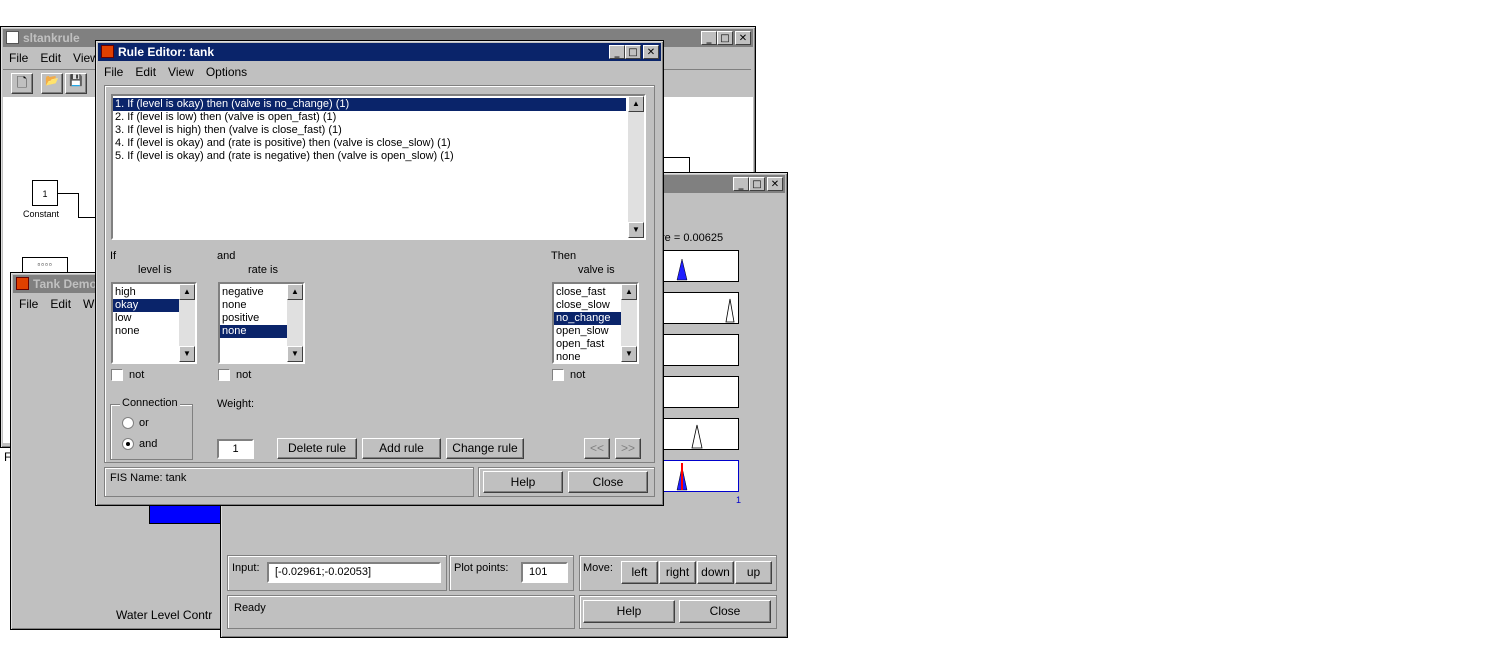 The height and width of the screenshot is (672, 1500). Describe the element at coordinates (236, 404) in the screenshot. I see `weight-label: Weight:` at that location.